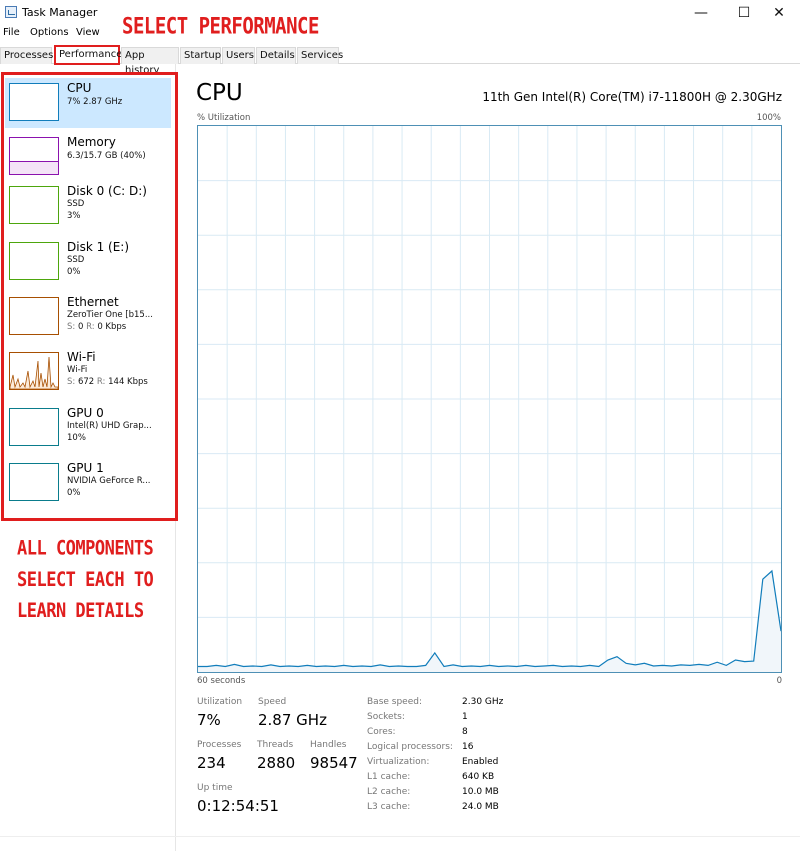  I want to click on info-label: Cores:, so click(381, 732).